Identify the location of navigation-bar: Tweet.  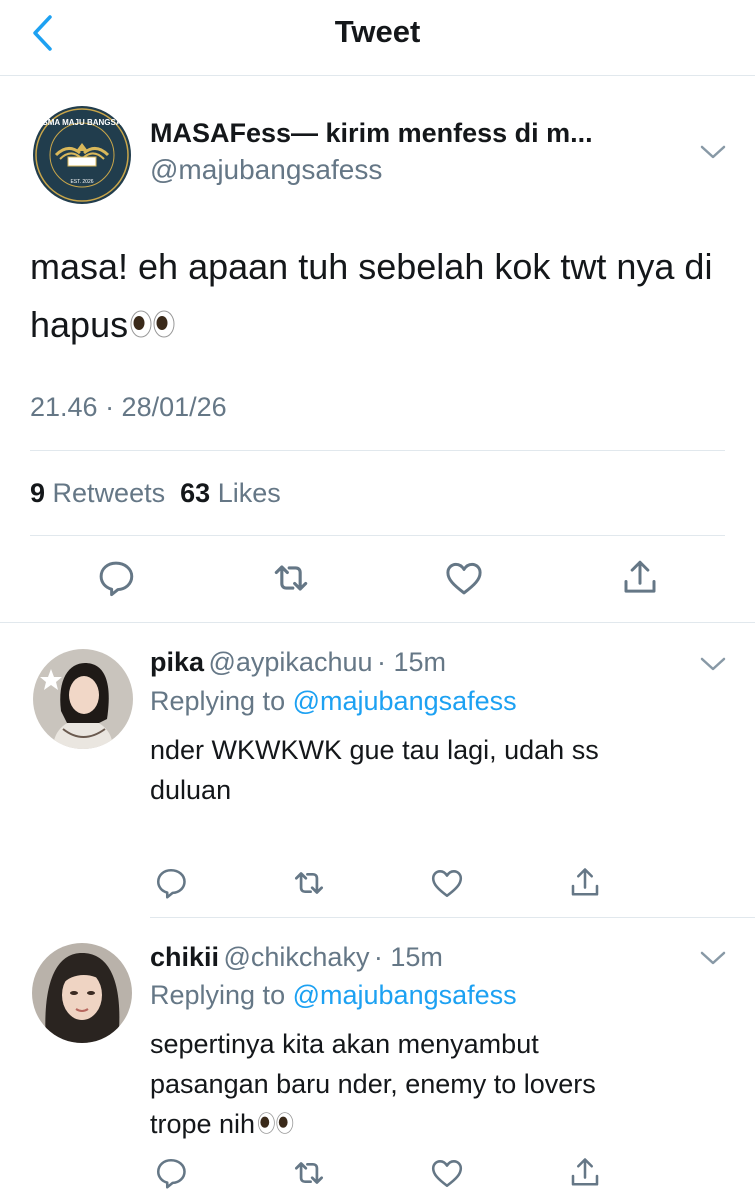
(377, 38).